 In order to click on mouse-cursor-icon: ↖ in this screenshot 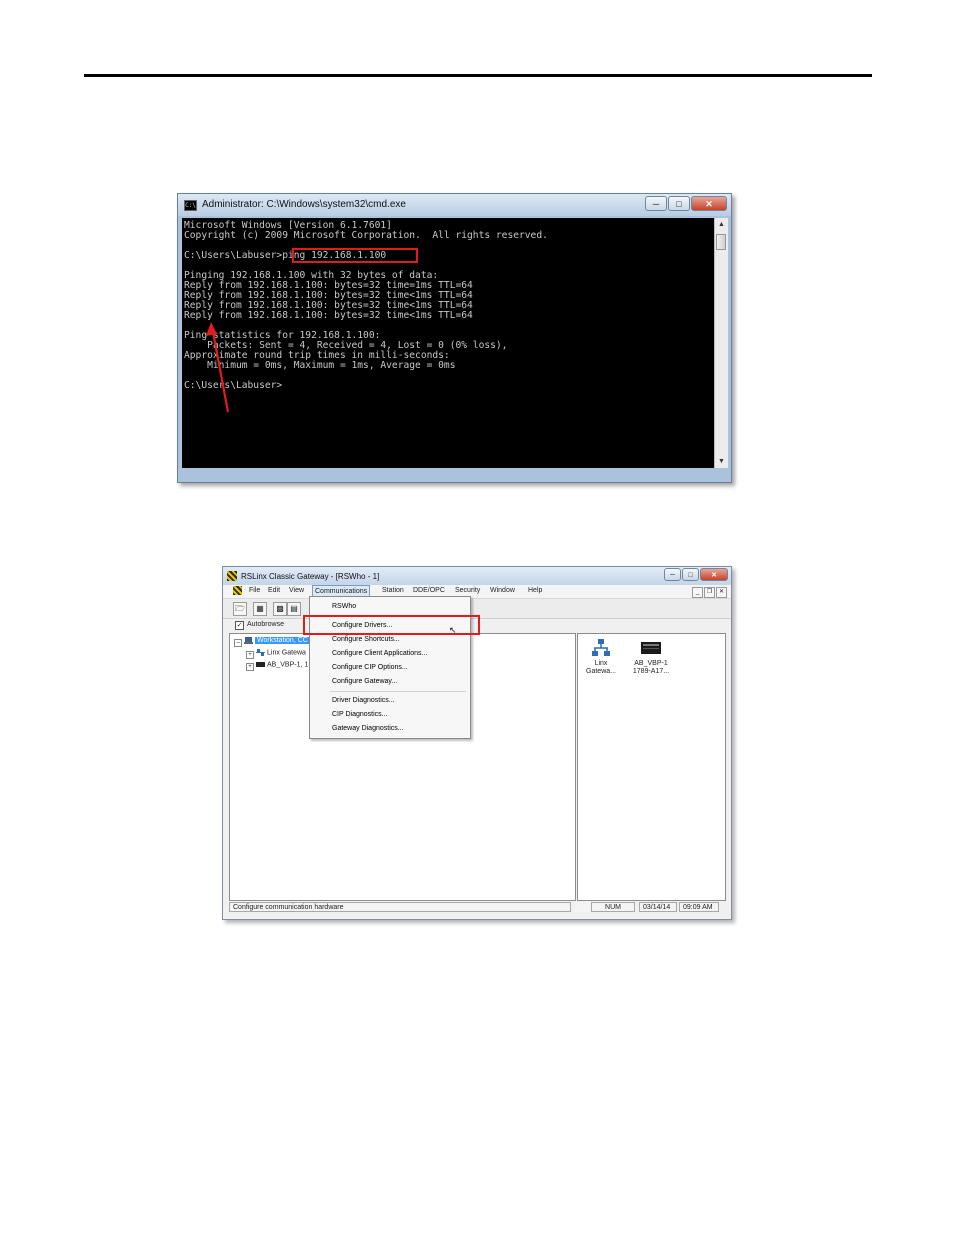, I will do `click(453, 630)`.